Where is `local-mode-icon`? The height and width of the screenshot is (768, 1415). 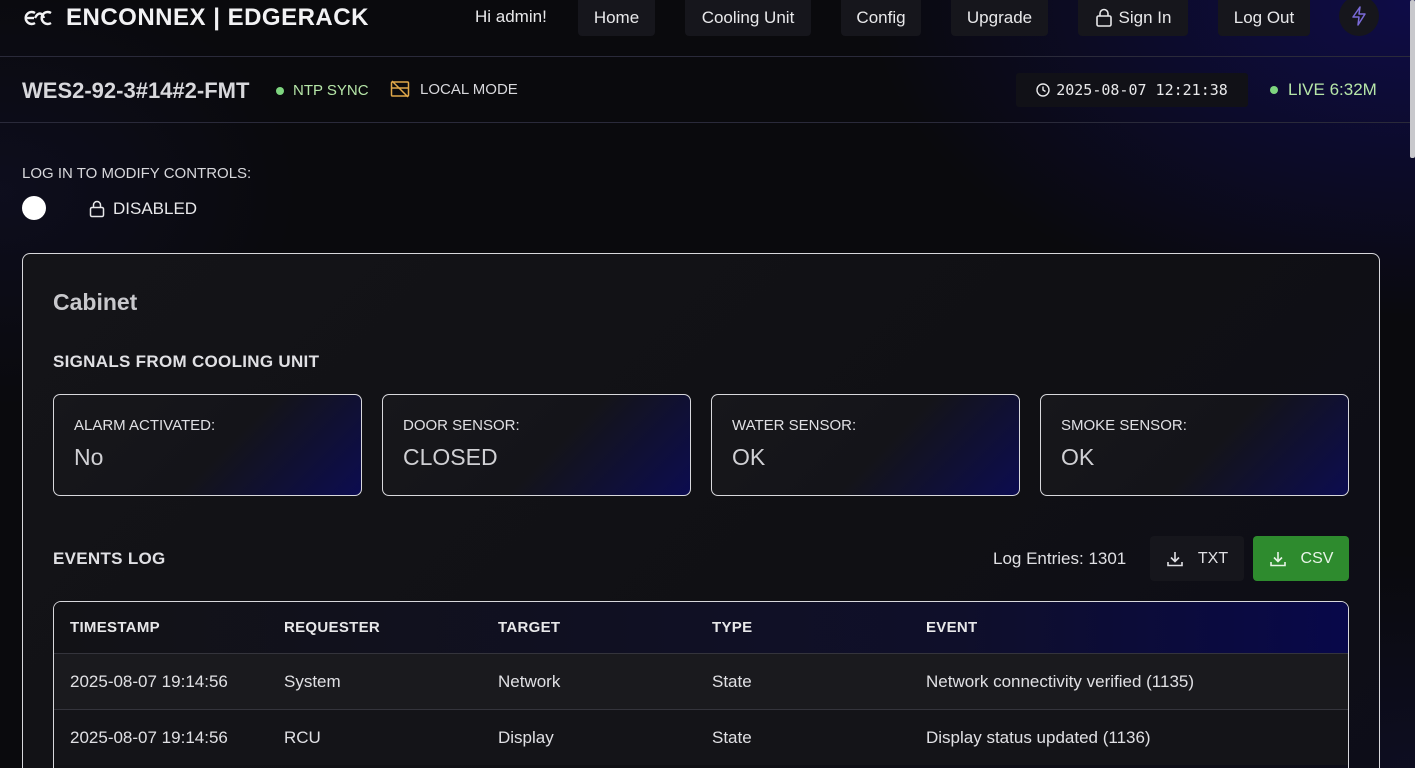
local-mode-icon is located at coordinates (400, 89).